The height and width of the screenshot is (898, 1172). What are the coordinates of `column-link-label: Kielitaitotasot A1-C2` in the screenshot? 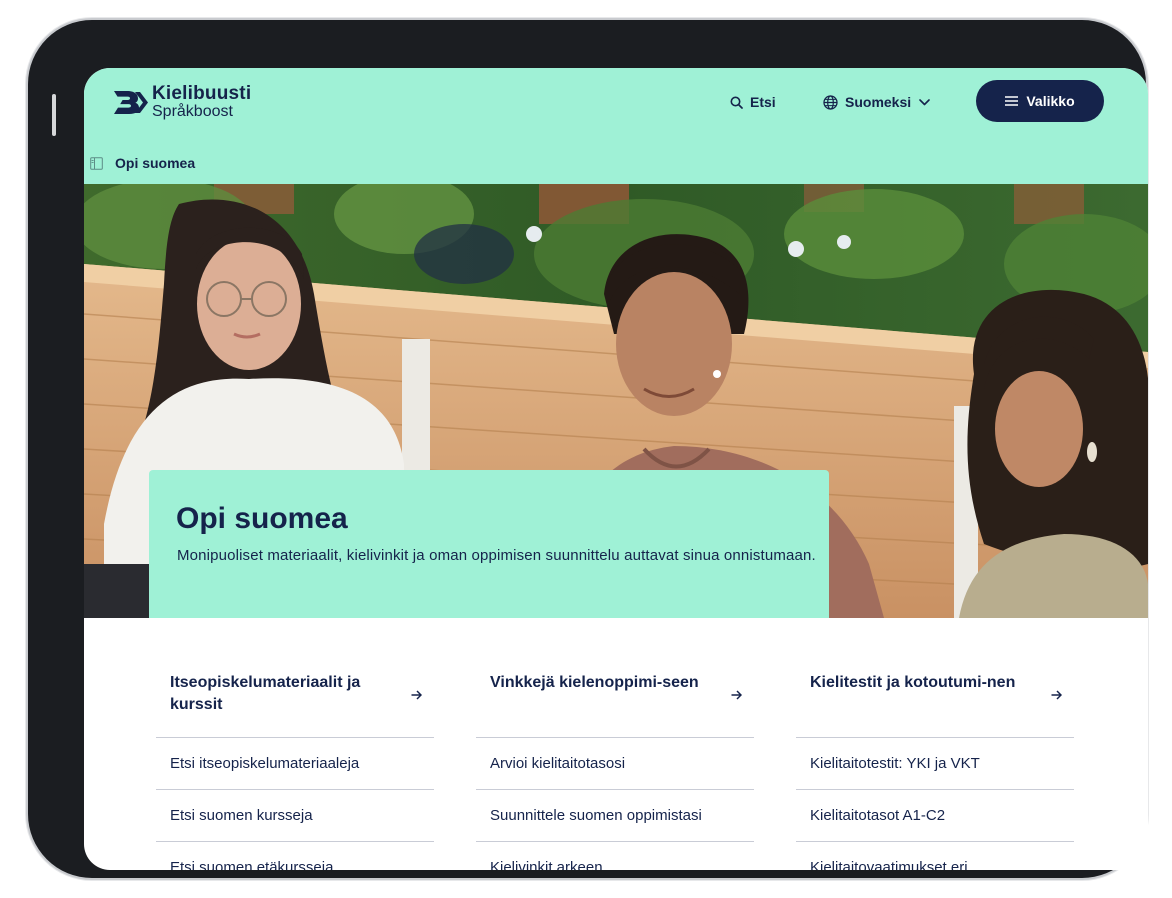 It's located at (878, 815).